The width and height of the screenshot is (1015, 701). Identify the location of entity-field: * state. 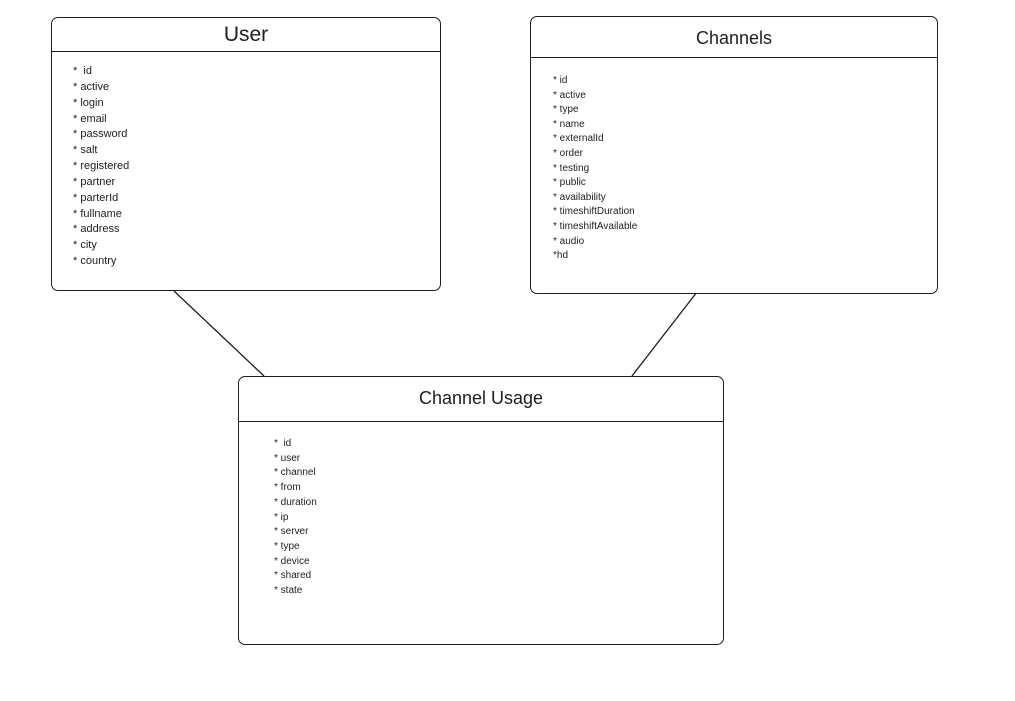
(288, 591).